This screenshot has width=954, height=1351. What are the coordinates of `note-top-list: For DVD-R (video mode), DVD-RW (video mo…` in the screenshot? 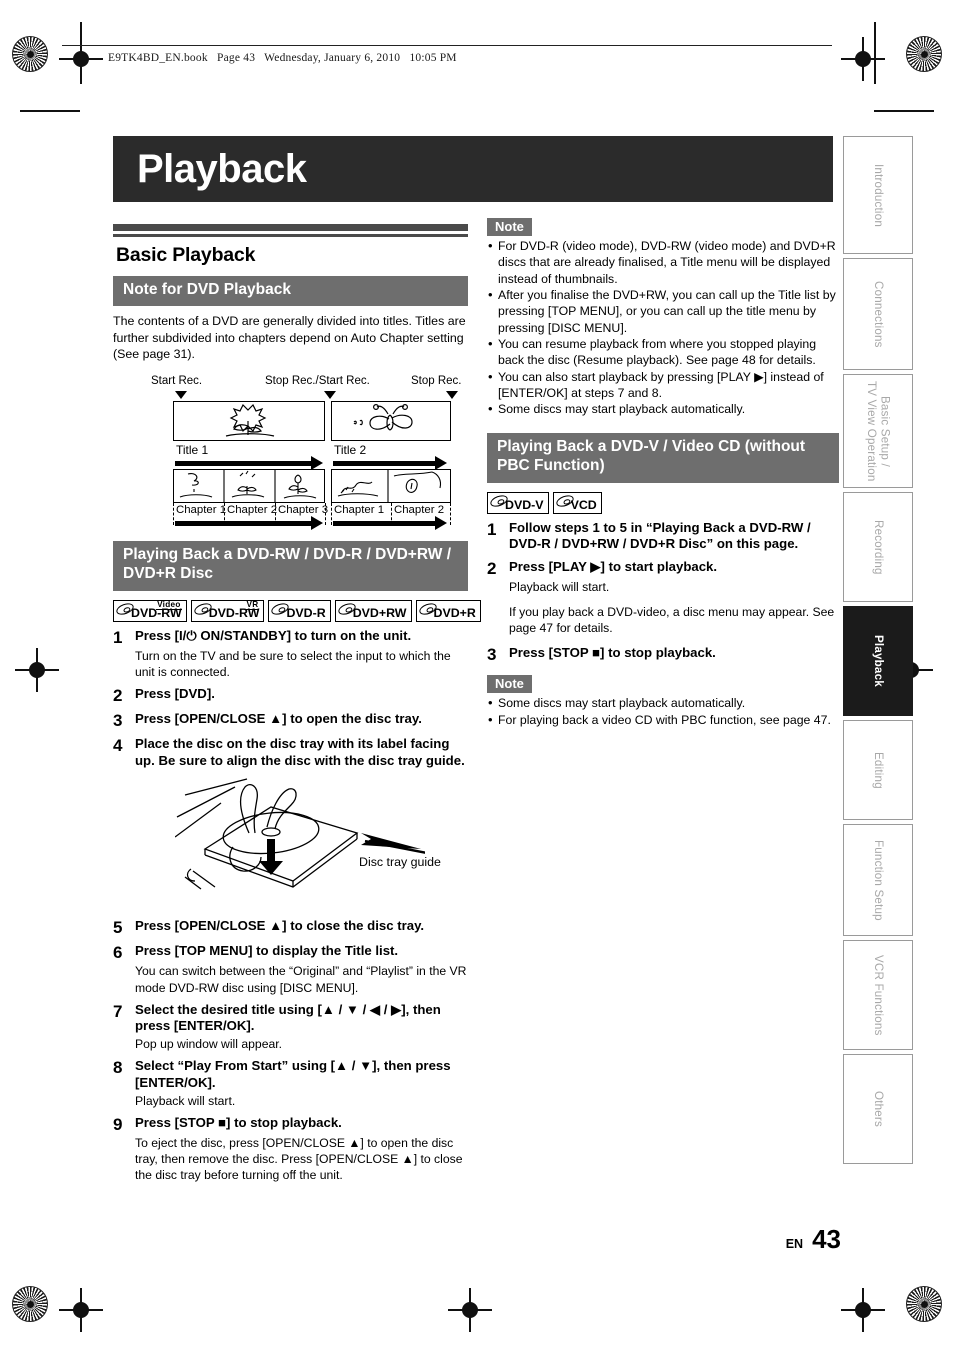 It's located at (663, 327).